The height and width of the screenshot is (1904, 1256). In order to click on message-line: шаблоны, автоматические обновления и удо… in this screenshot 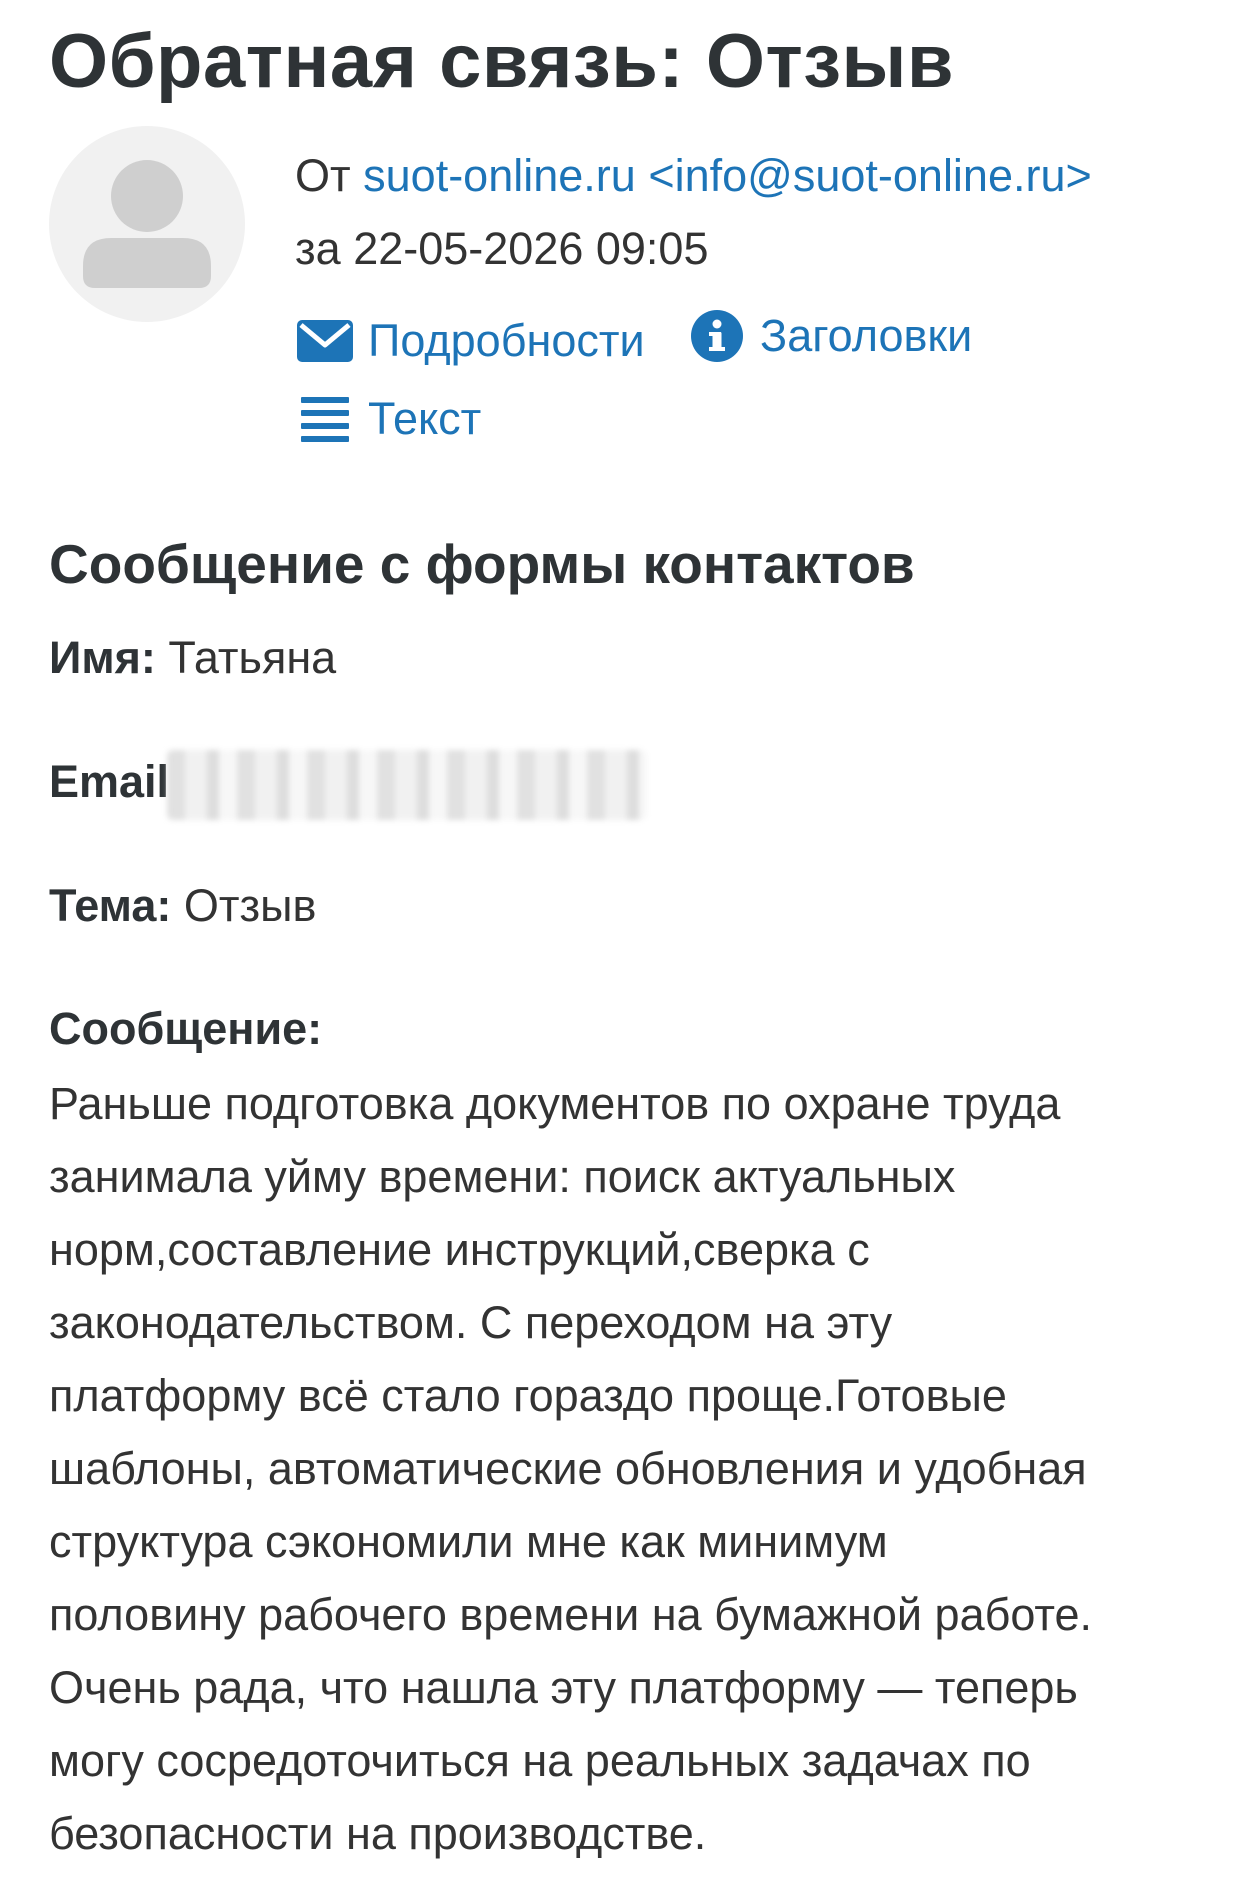, I will do `click(568, 1468)`.